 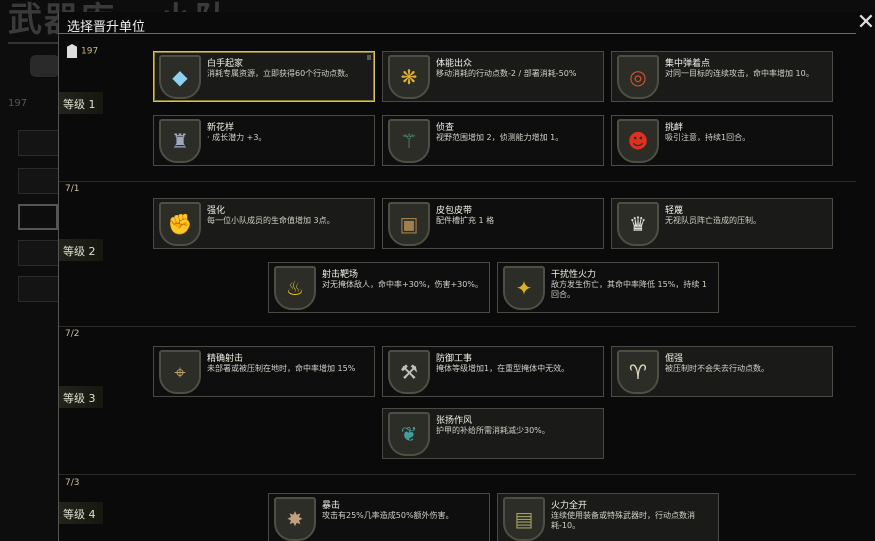 What do you see at coordinates (493, 430) in the screenshot?
I see `perk-description: 护甲的补给所需消耗减少30%。` at bounding box center [493, 430].